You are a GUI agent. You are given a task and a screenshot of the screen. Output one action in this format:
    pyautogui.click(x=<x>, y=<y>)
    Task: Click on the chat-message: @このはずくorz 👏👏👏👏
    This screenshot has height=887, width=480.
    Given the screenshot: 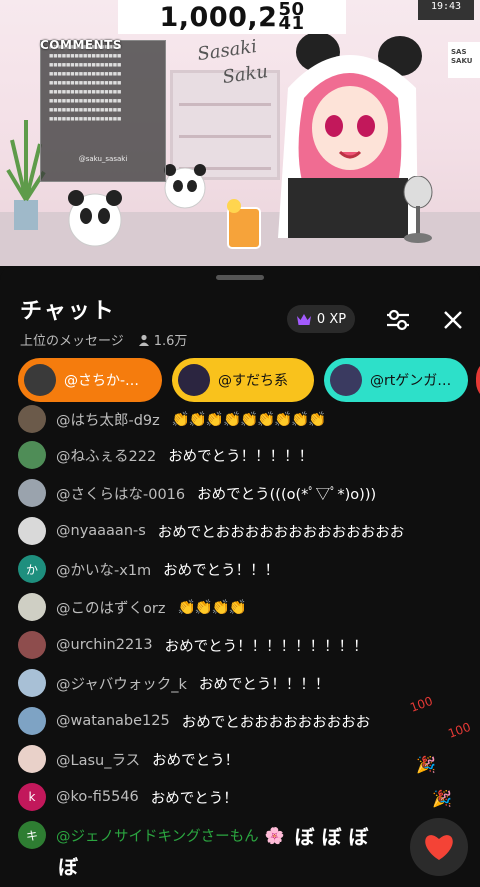 What is the action you would take?
    pyautogui.click(x=132, y=607)
    